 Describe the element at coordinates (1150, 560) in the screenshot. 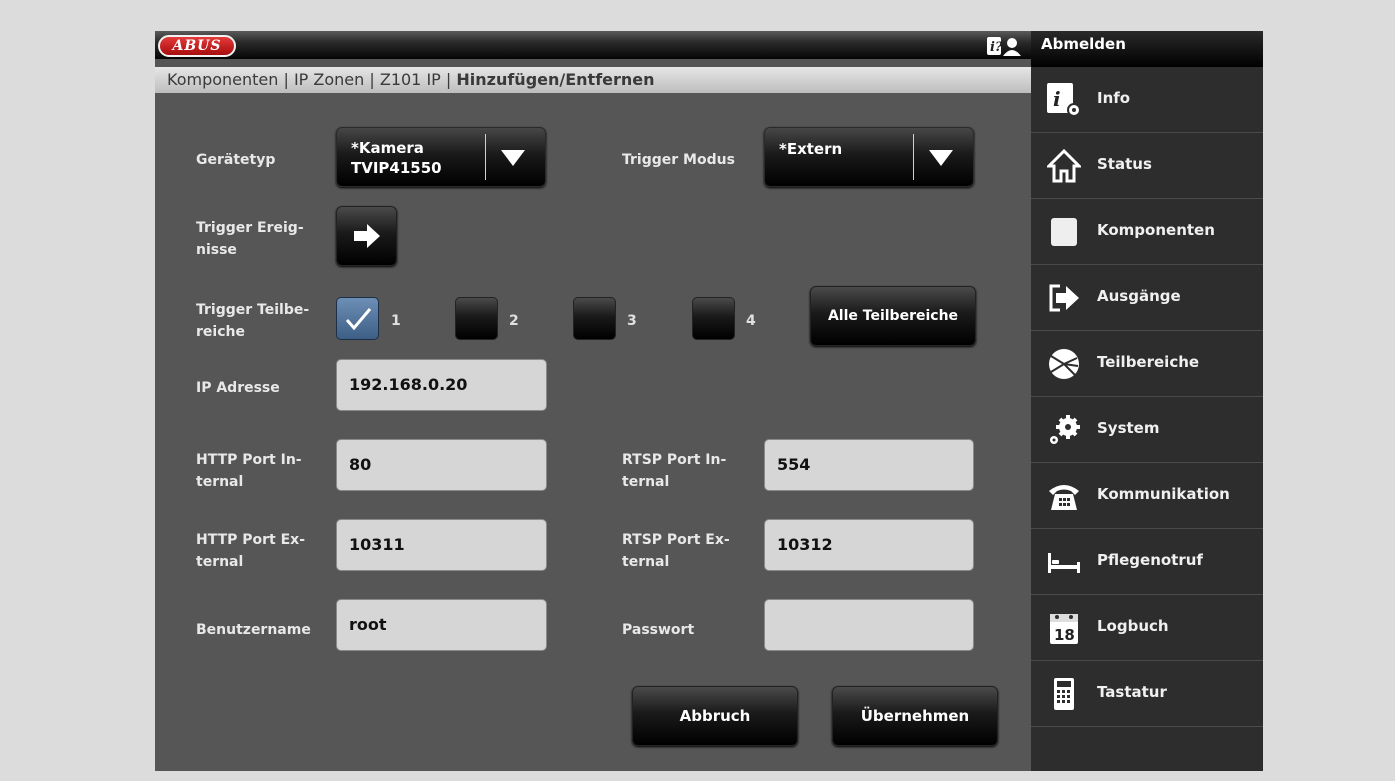

I see `sidebar-item-label: Pflegenotruf` at that location.